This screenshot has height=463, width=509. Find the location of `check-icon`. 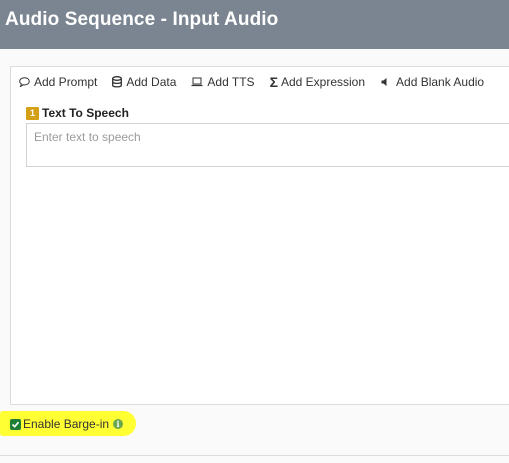

check-icon is located at coordinates (15, 424).